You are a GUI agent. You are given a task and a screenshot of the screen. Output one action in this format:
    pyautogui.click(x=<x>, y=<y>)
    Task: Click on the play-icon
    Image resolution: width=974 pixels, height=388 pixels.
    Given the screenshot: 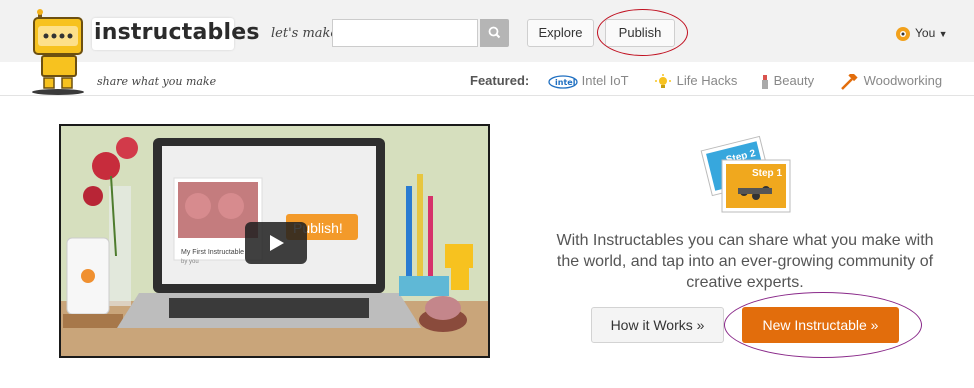 What is the action you would take?
    pyautogui.click(x=277, y=243)
    